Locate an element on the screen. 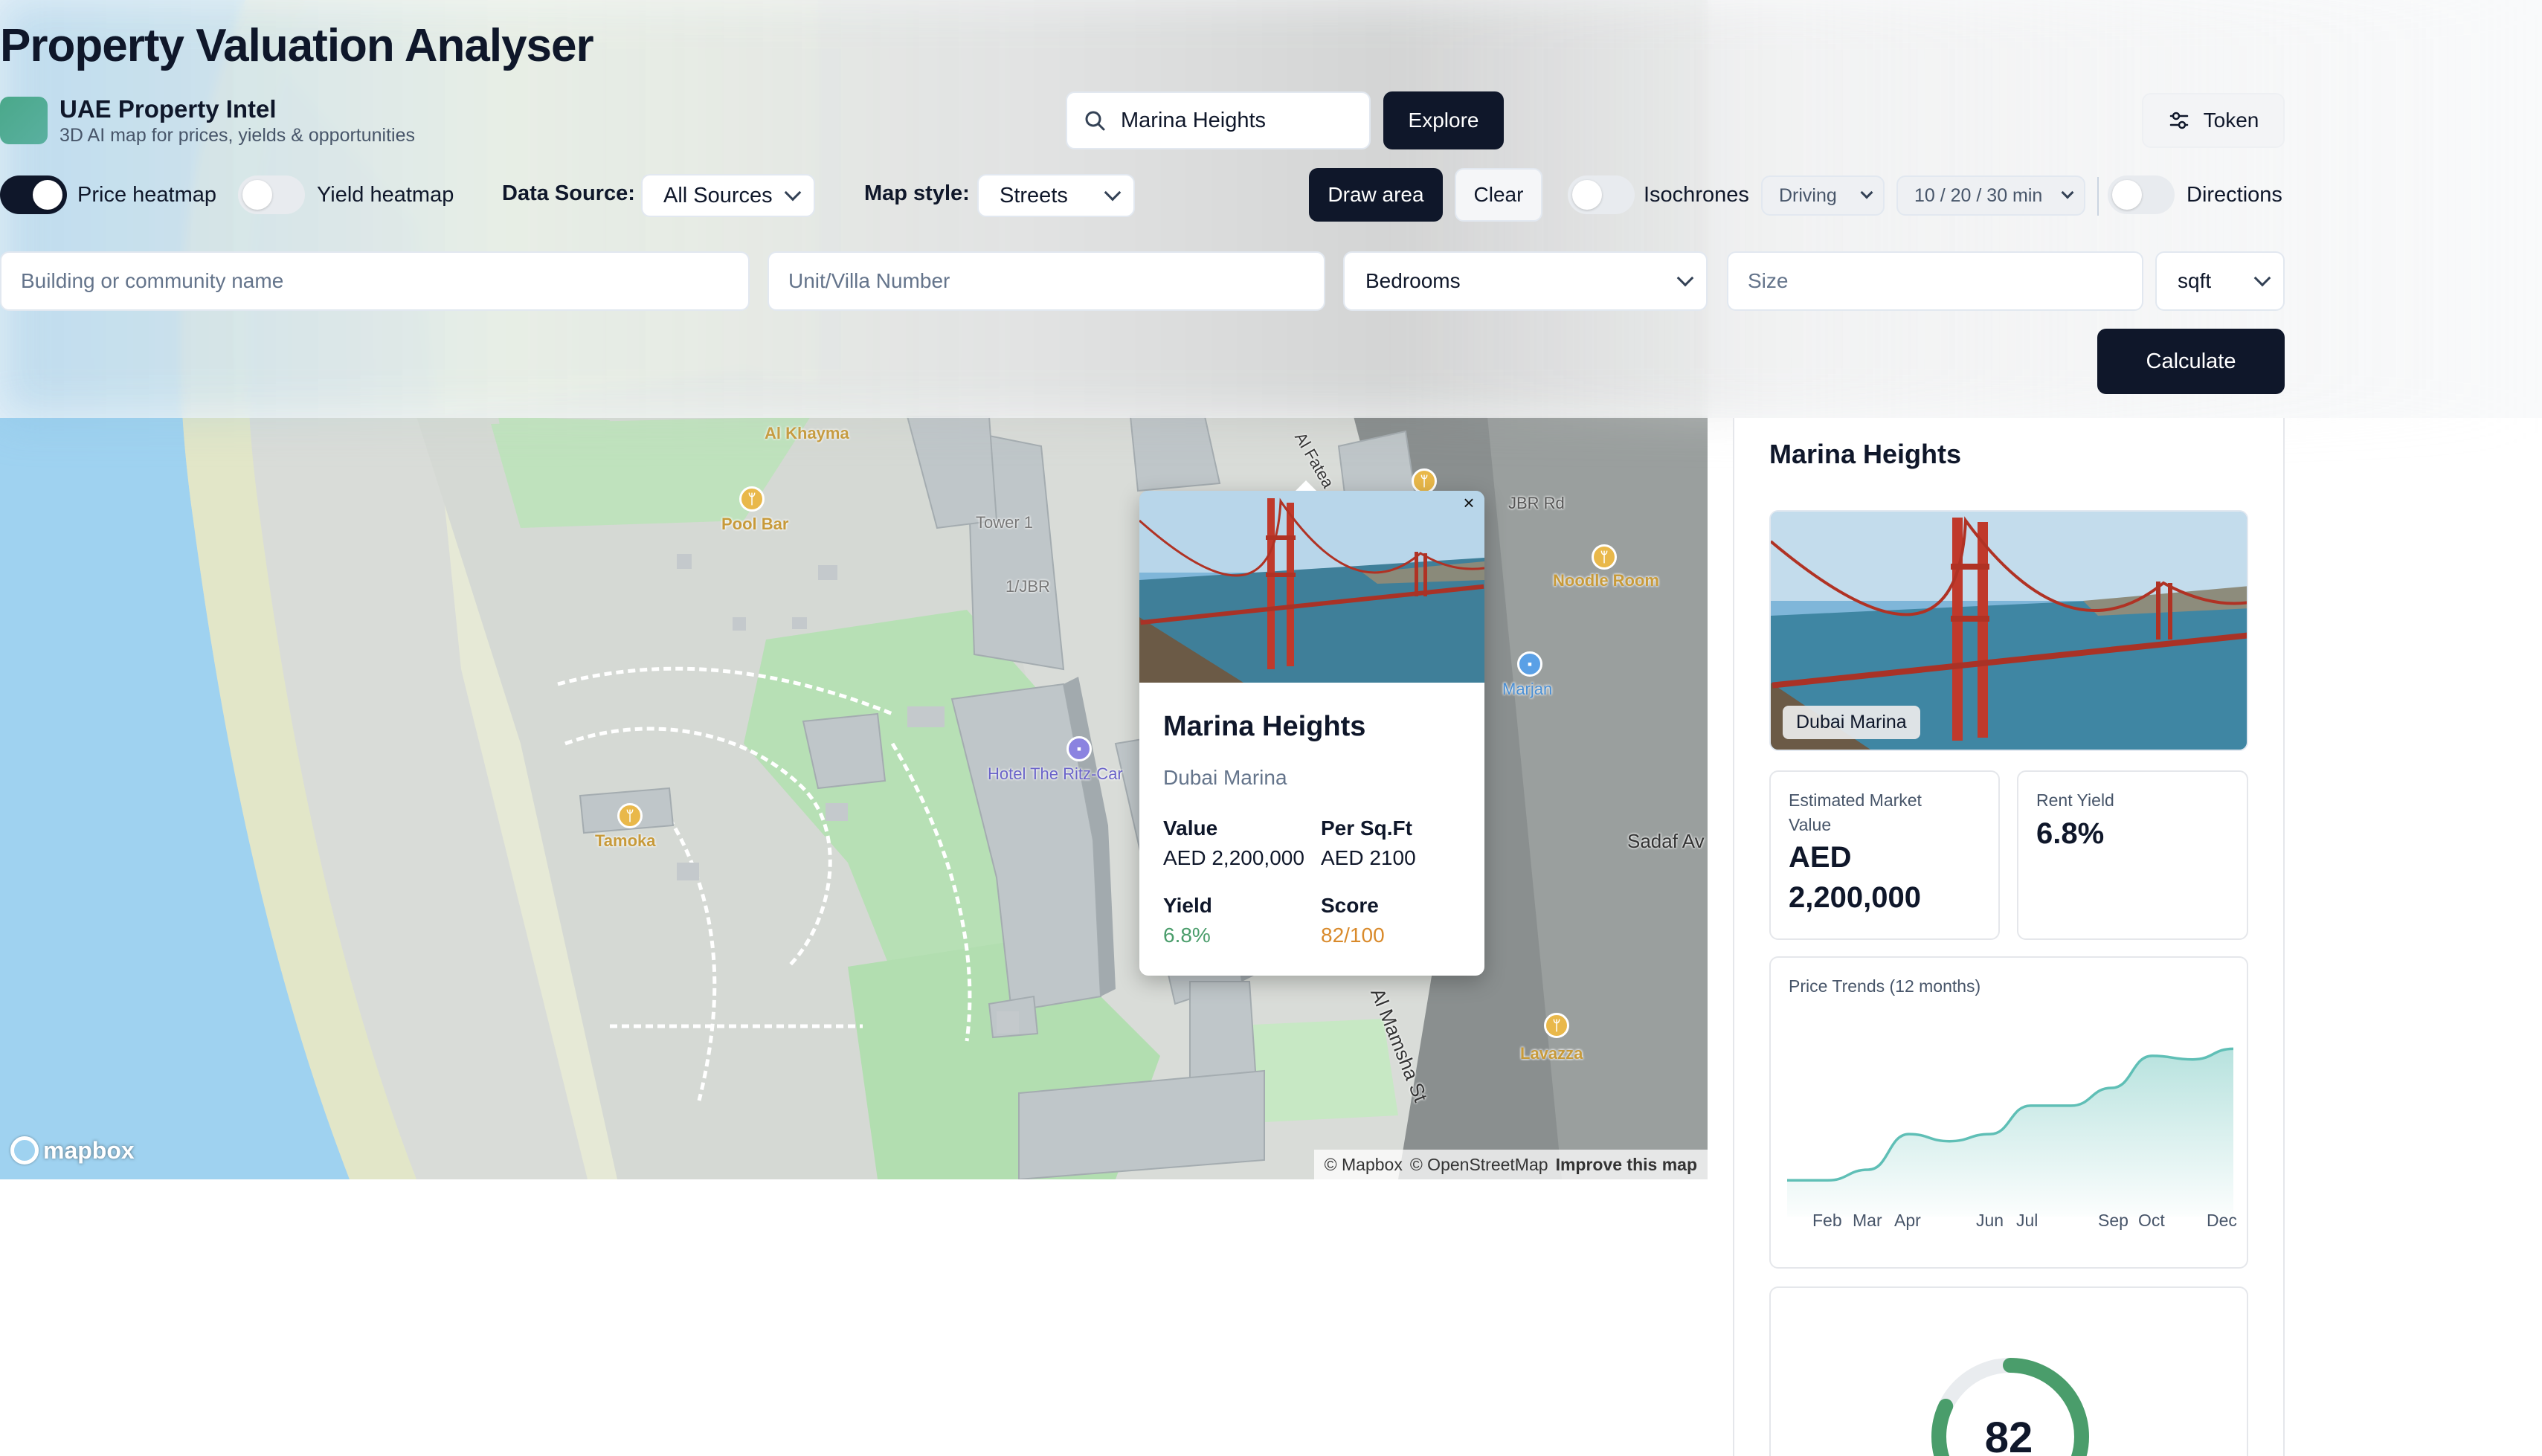 The height and width of the screenshot is (1456, 2542). explore-button: Explore is located at coordinates (1443, 120).